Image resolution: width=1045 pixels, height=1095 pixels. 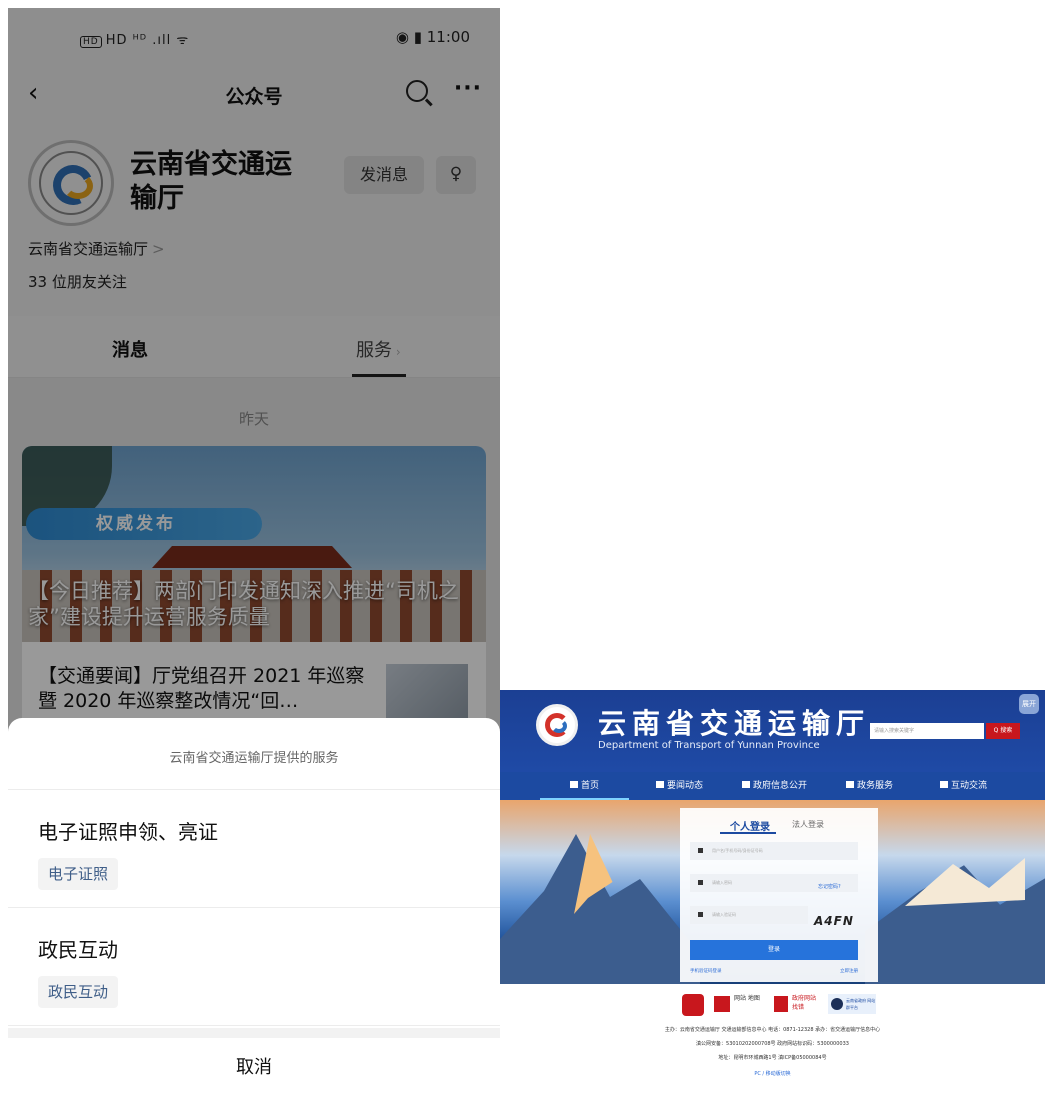 I want to click on footer-address: 地址：昆明市环城西路1号 滇ICP备05000084号, so click(x=772, y=1058).